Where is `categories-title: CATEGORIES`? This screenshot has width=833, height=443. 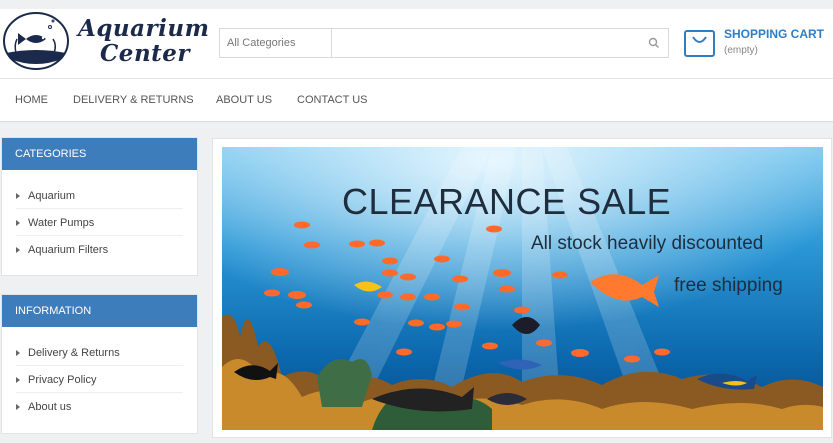 categories-title: CATEGORIES is located at coordinates (99, 154).